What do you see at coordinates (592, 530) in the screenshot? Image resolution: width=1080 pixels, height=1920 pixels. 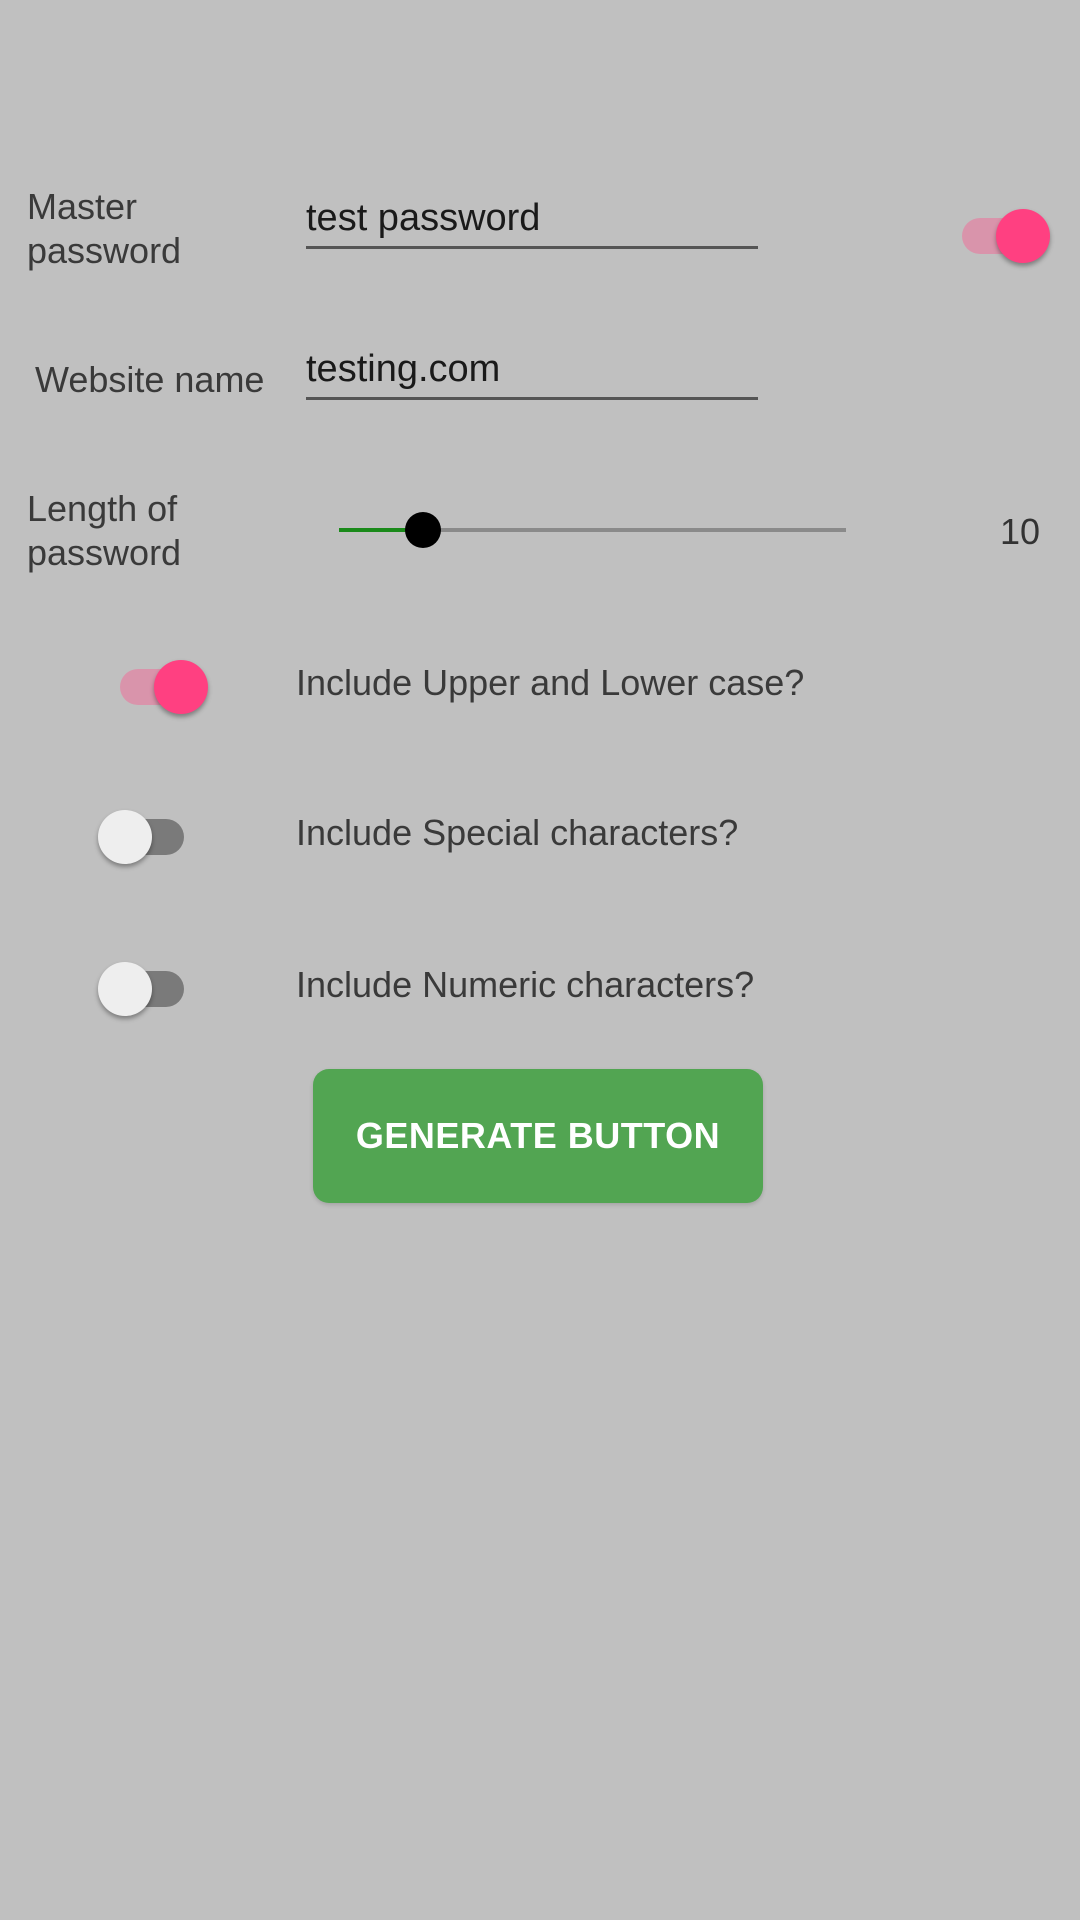 I see `password-length-slider` at bounding box center [592, 530].